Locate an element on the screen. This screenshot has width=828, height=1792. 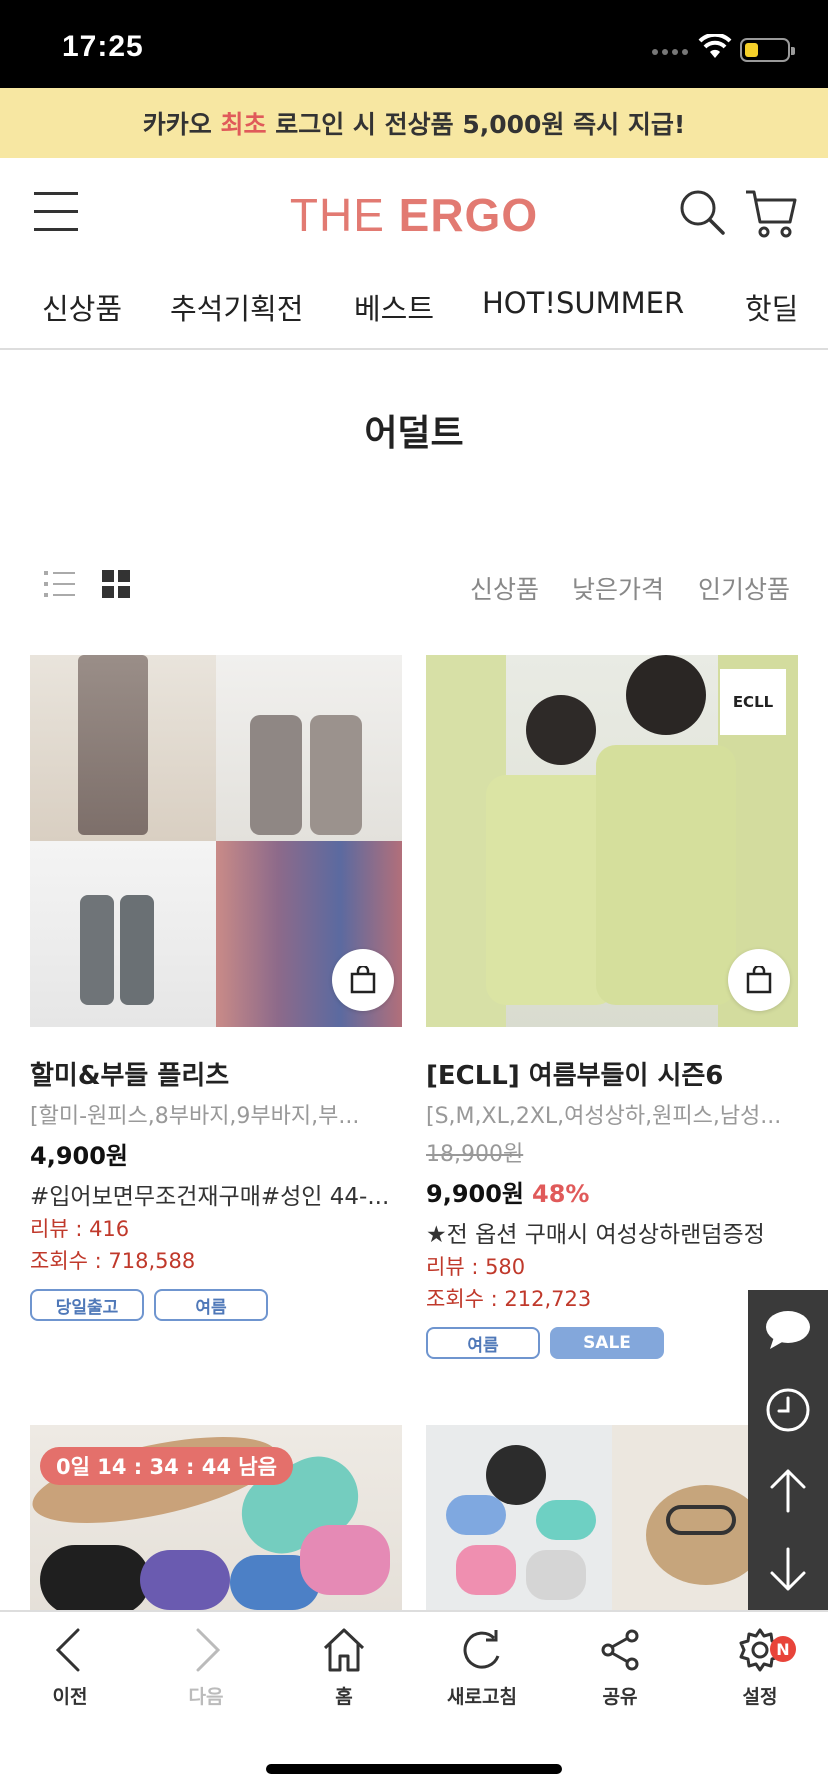
header: THE ERGO is located at coordinates (414, 213).